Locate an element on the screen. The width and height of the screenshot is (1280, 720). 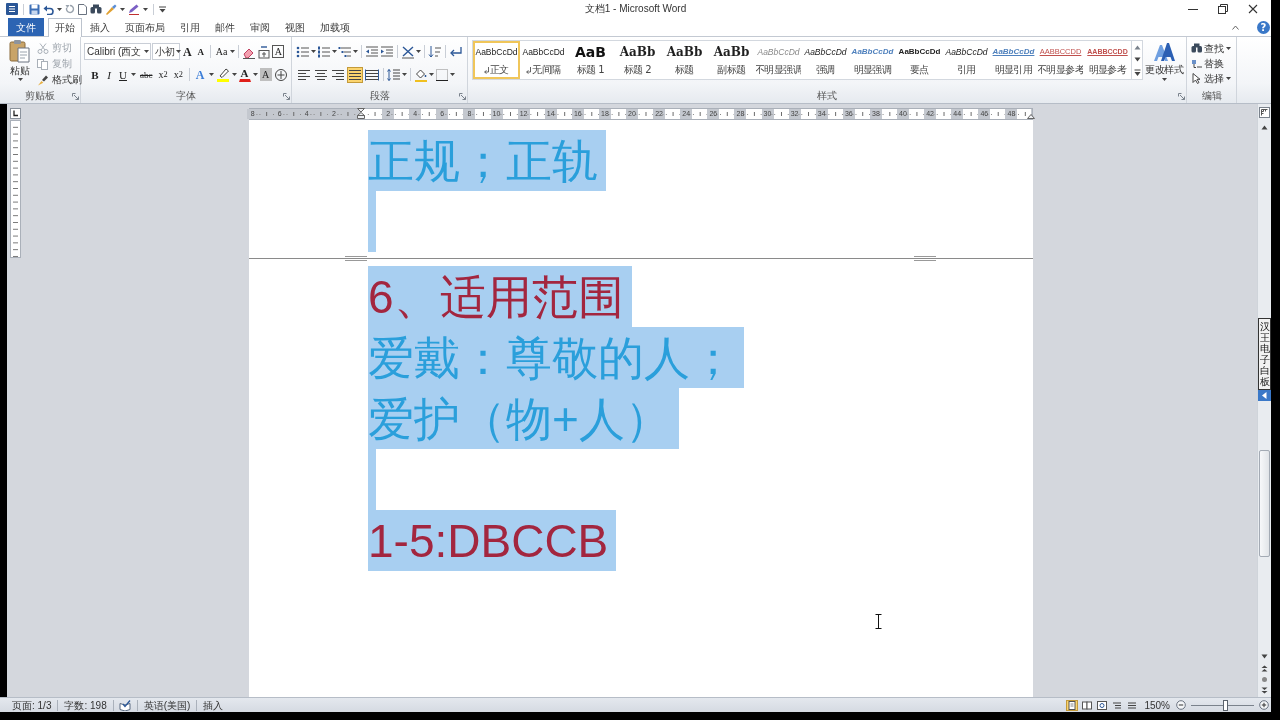
word-count: 字数: 198 is located at coordinates (85, 705).